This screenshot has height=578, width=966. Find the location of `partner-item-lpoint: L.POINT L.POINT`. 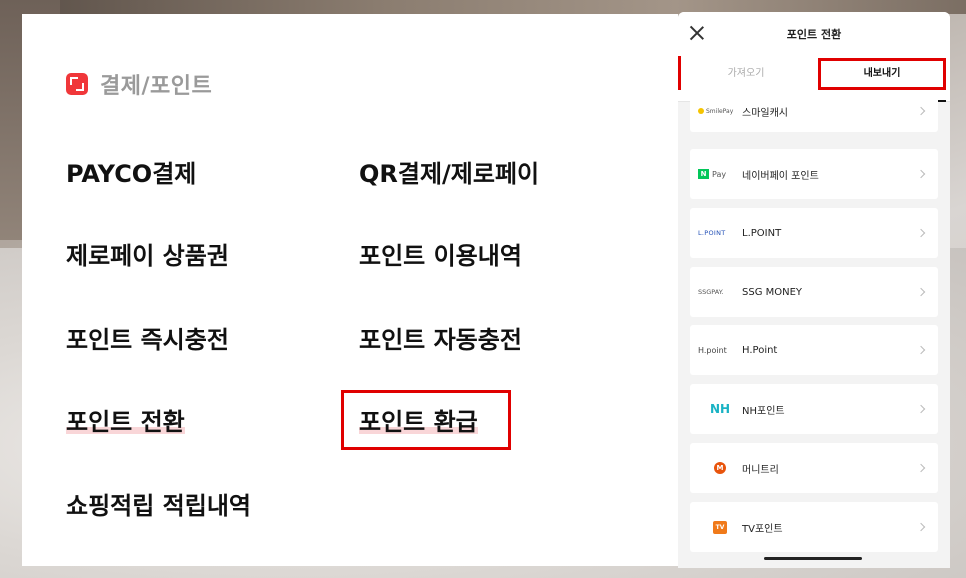

partner-item-lpoint: L.POINT L.POINT is located at coordinates (814, 233).